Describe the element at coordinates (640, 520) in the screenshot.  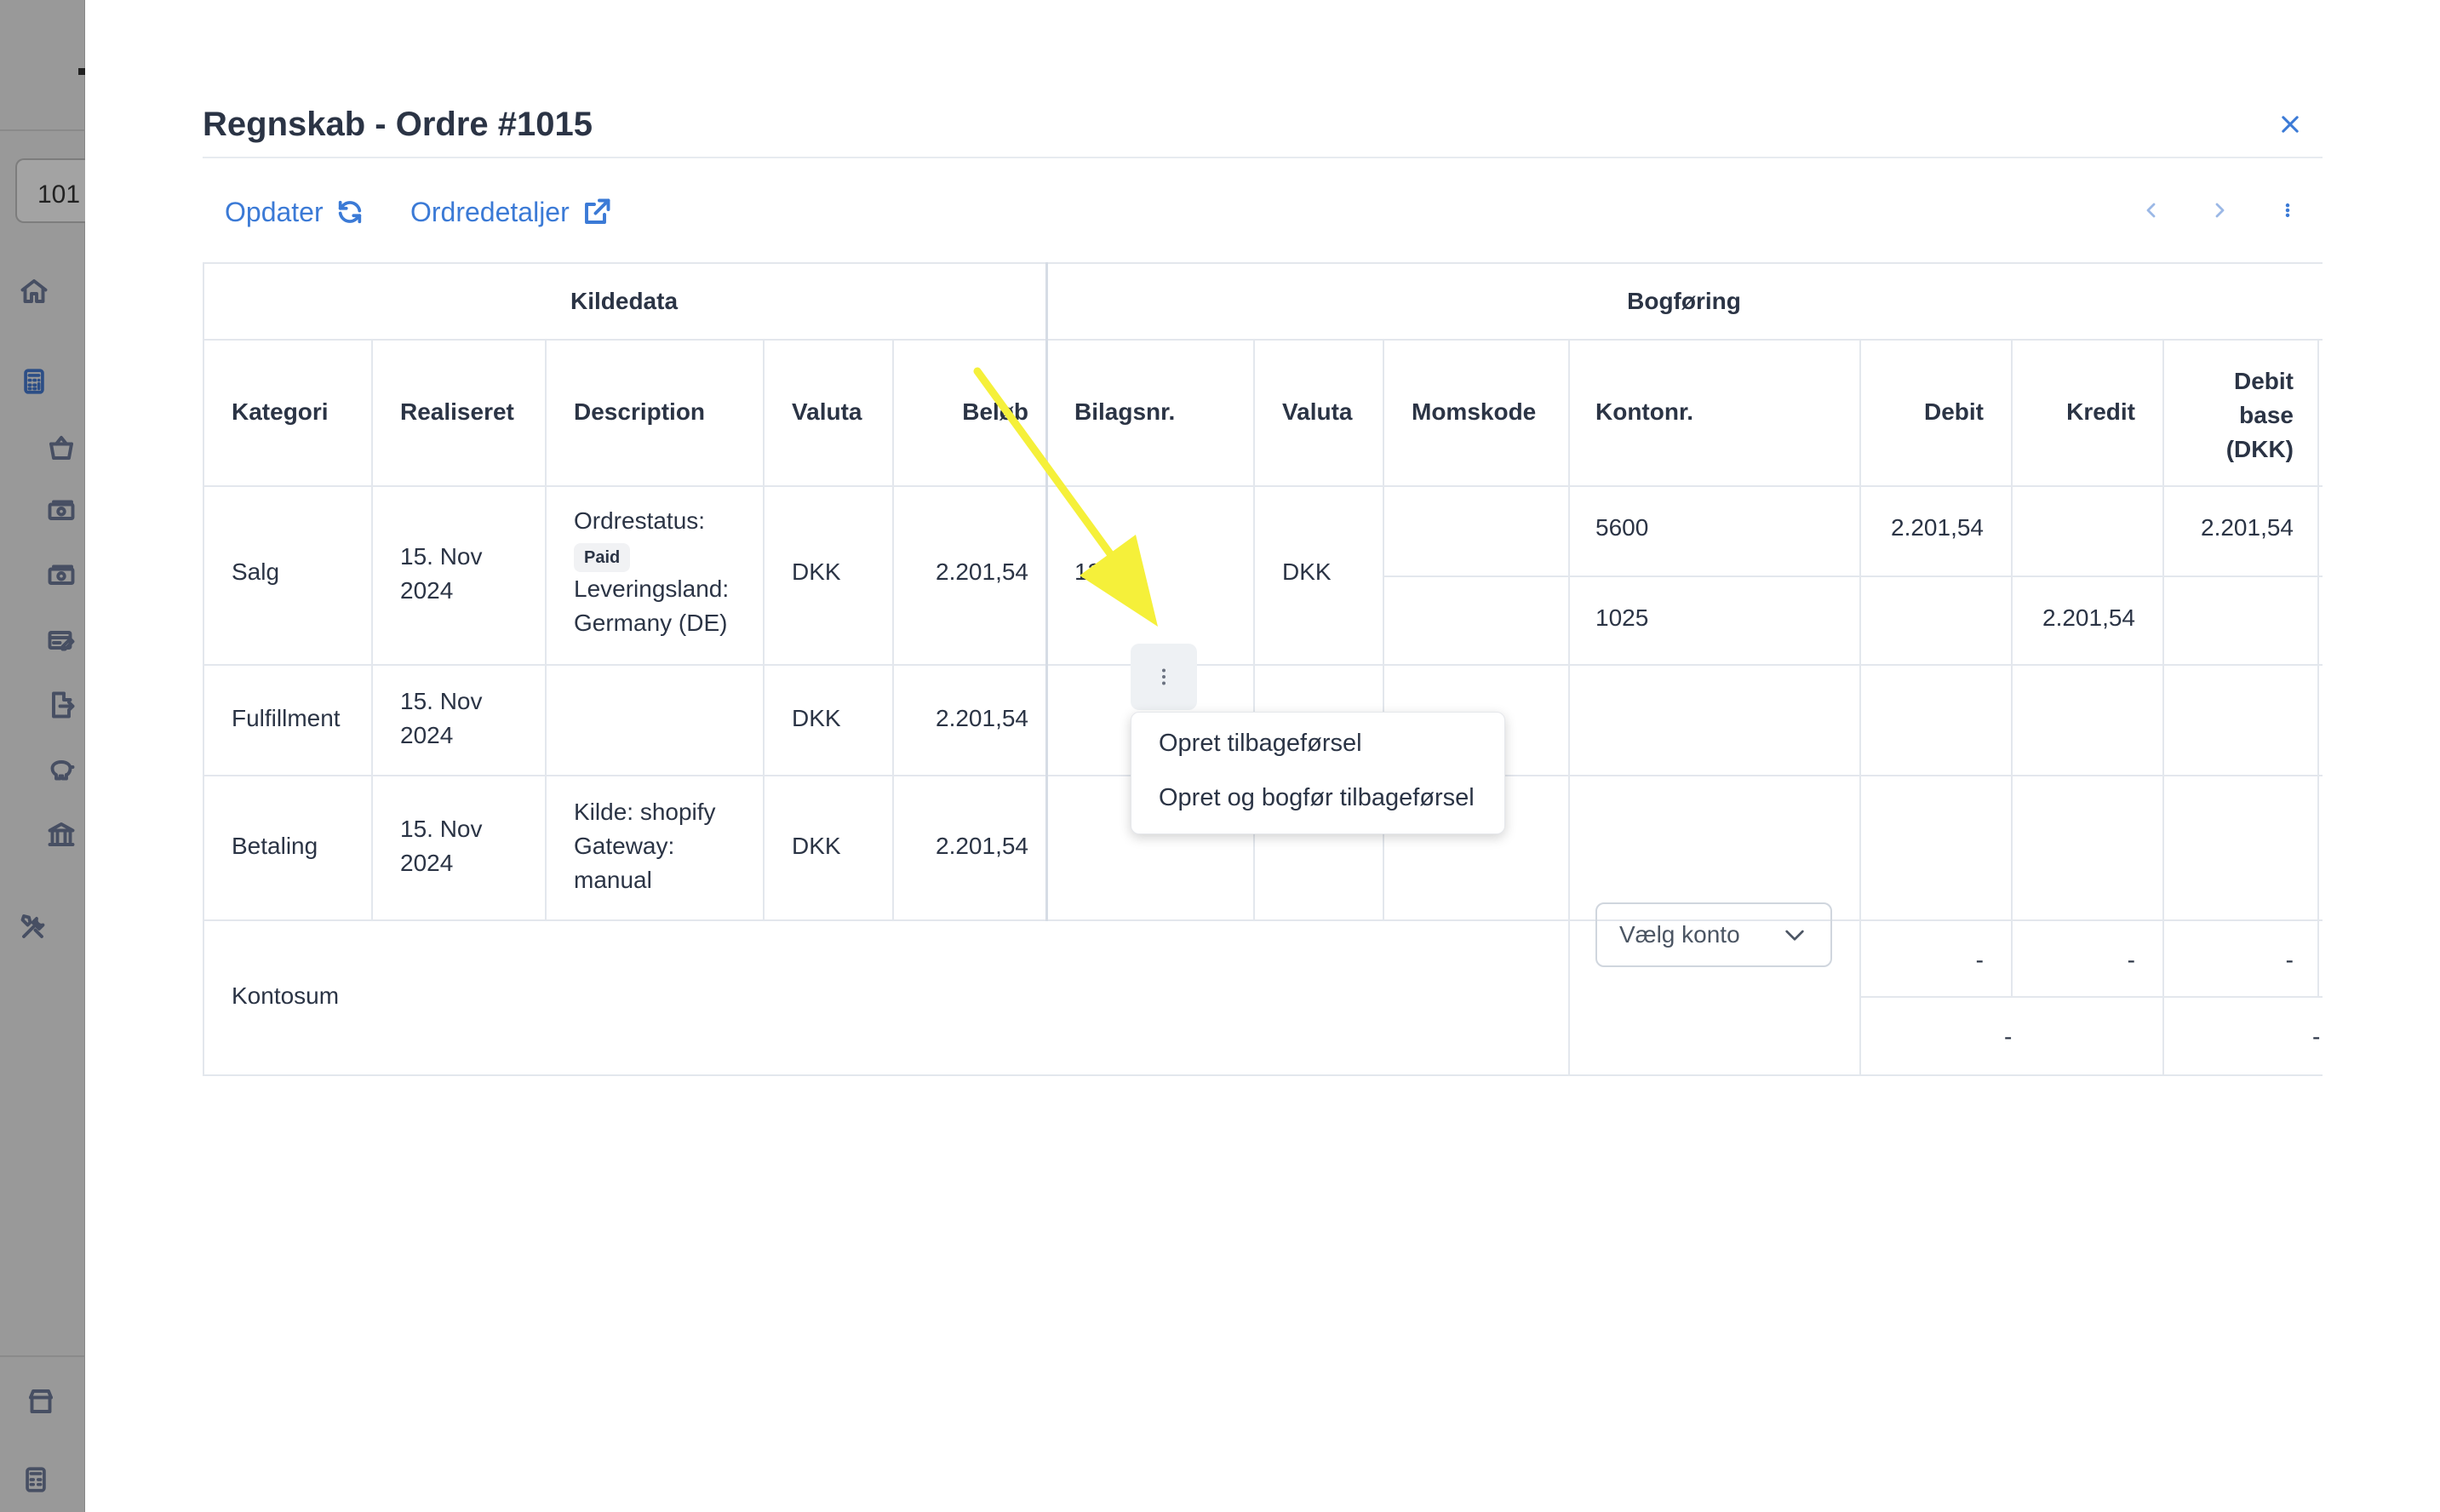
I see `description-status-label: Ordrestatus:` at that location.